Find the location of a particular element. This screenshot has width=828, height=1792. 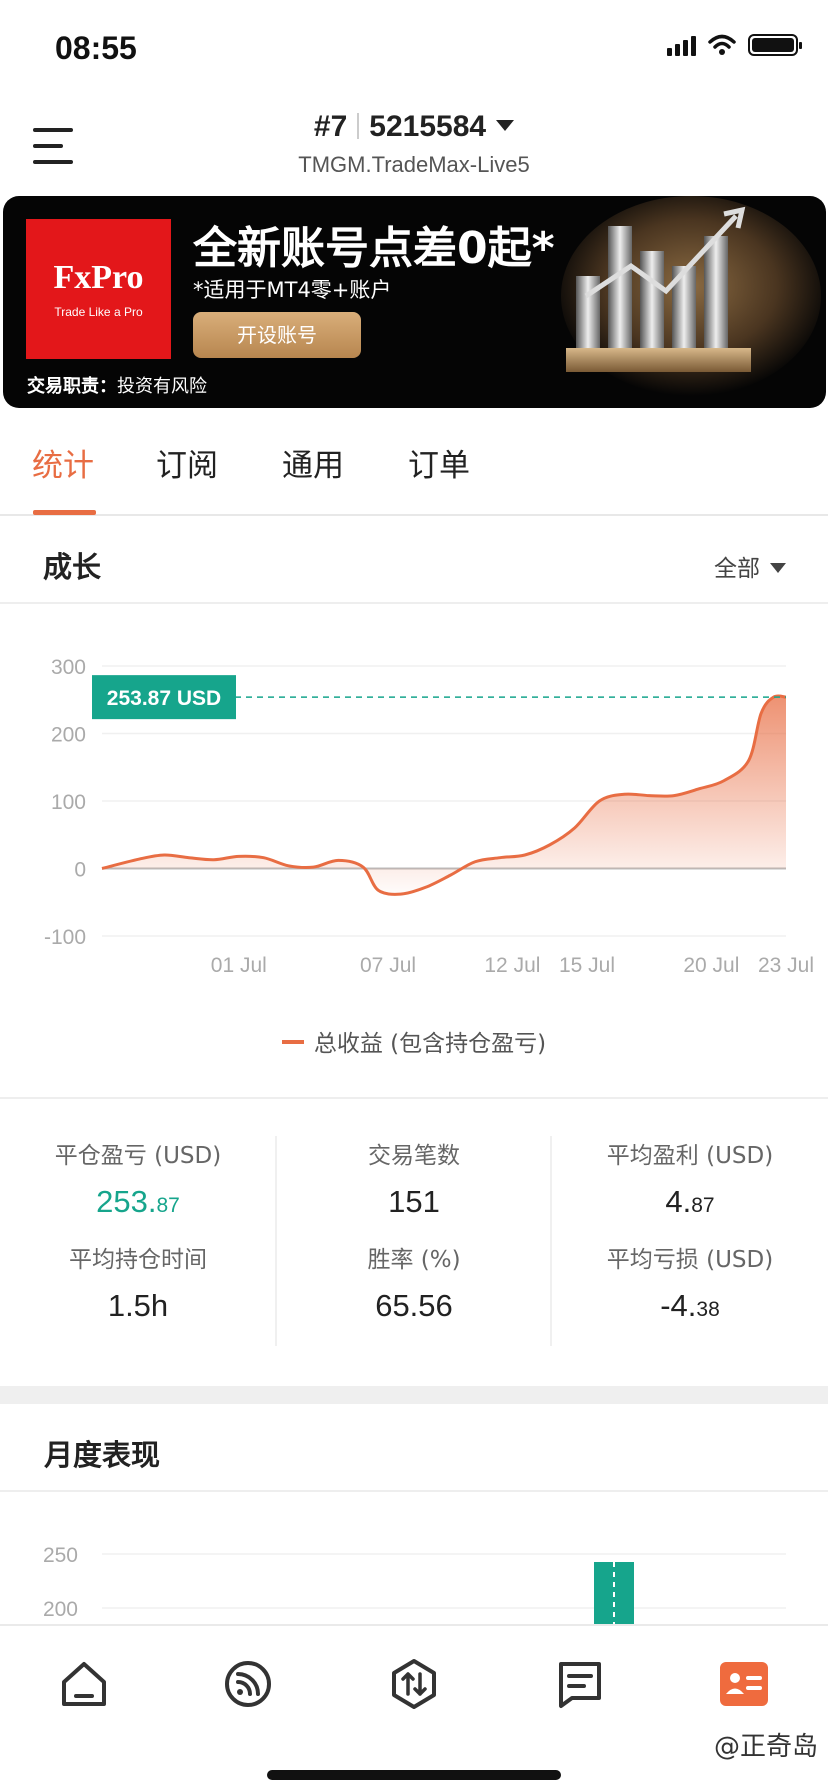

active-tab-indicator is located at coordinates (64, 512).